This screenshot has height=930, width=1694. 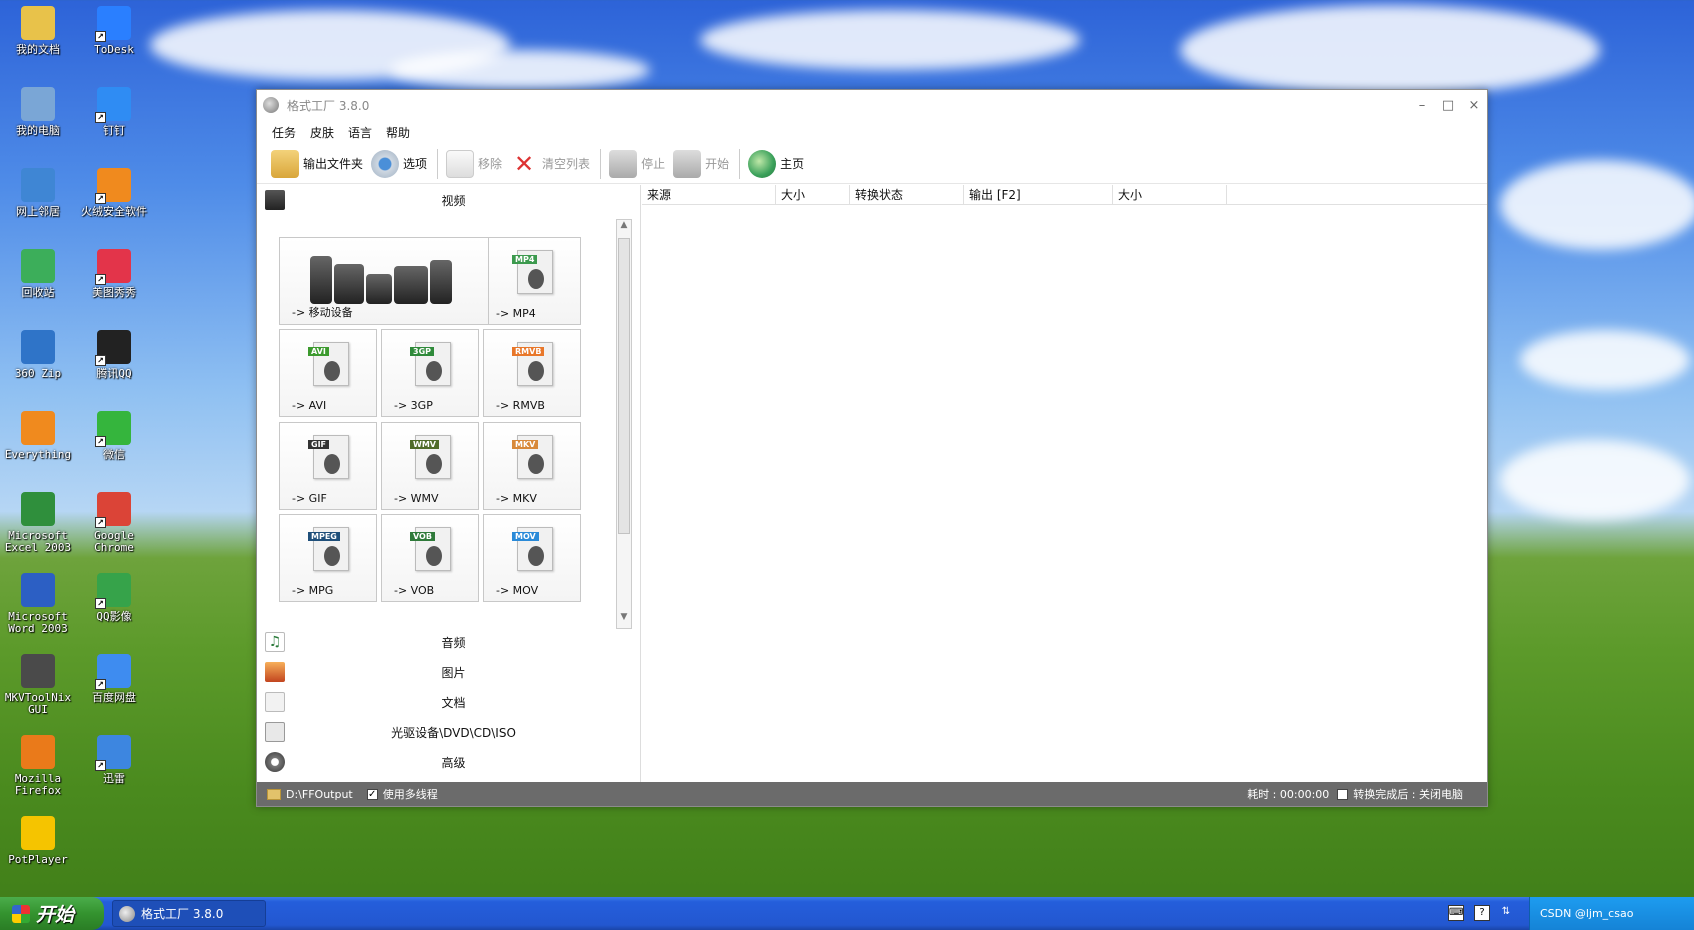 What do you see at coordinates (624, 386) in the screenshot?
I see `scrollbar-thumb` at bounding box center [624, 386].